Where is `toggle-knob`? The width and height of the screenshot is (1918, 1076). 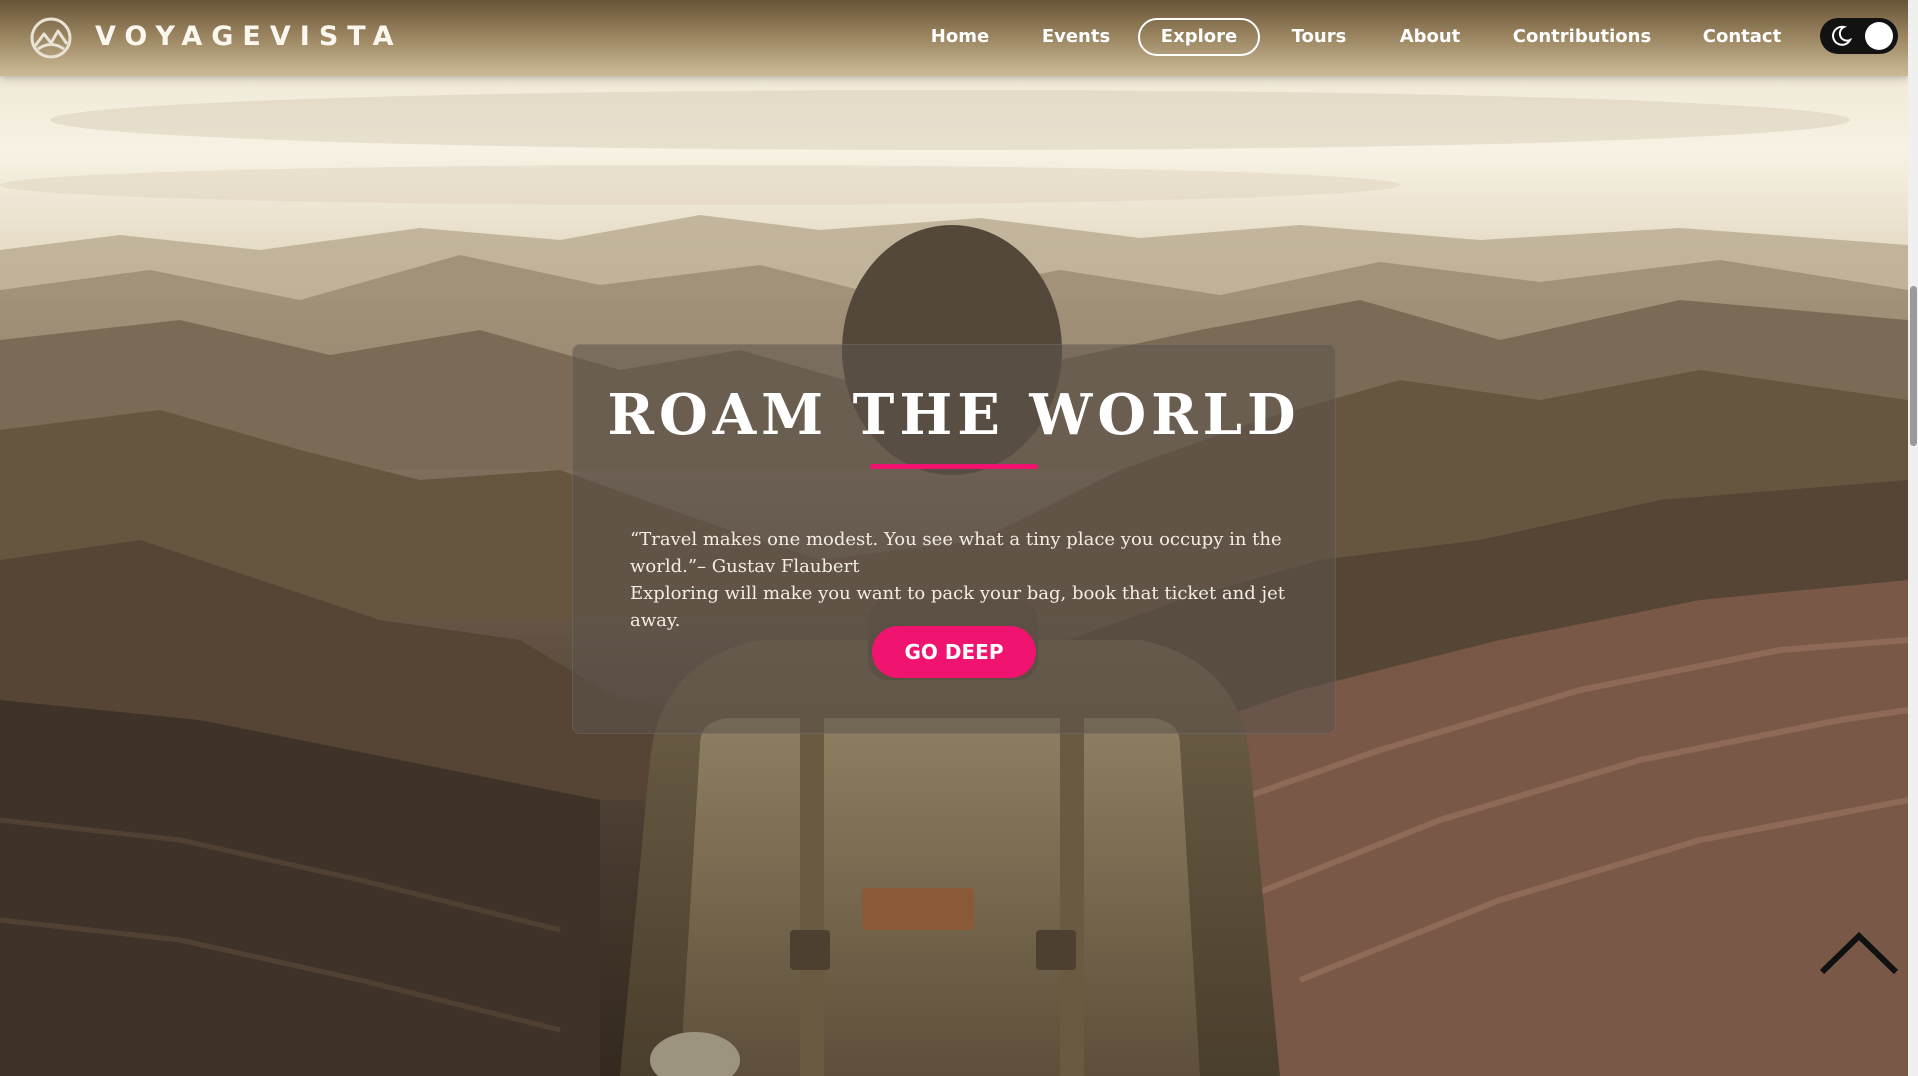
toggle-knob is located at coordinates (1879, 36).